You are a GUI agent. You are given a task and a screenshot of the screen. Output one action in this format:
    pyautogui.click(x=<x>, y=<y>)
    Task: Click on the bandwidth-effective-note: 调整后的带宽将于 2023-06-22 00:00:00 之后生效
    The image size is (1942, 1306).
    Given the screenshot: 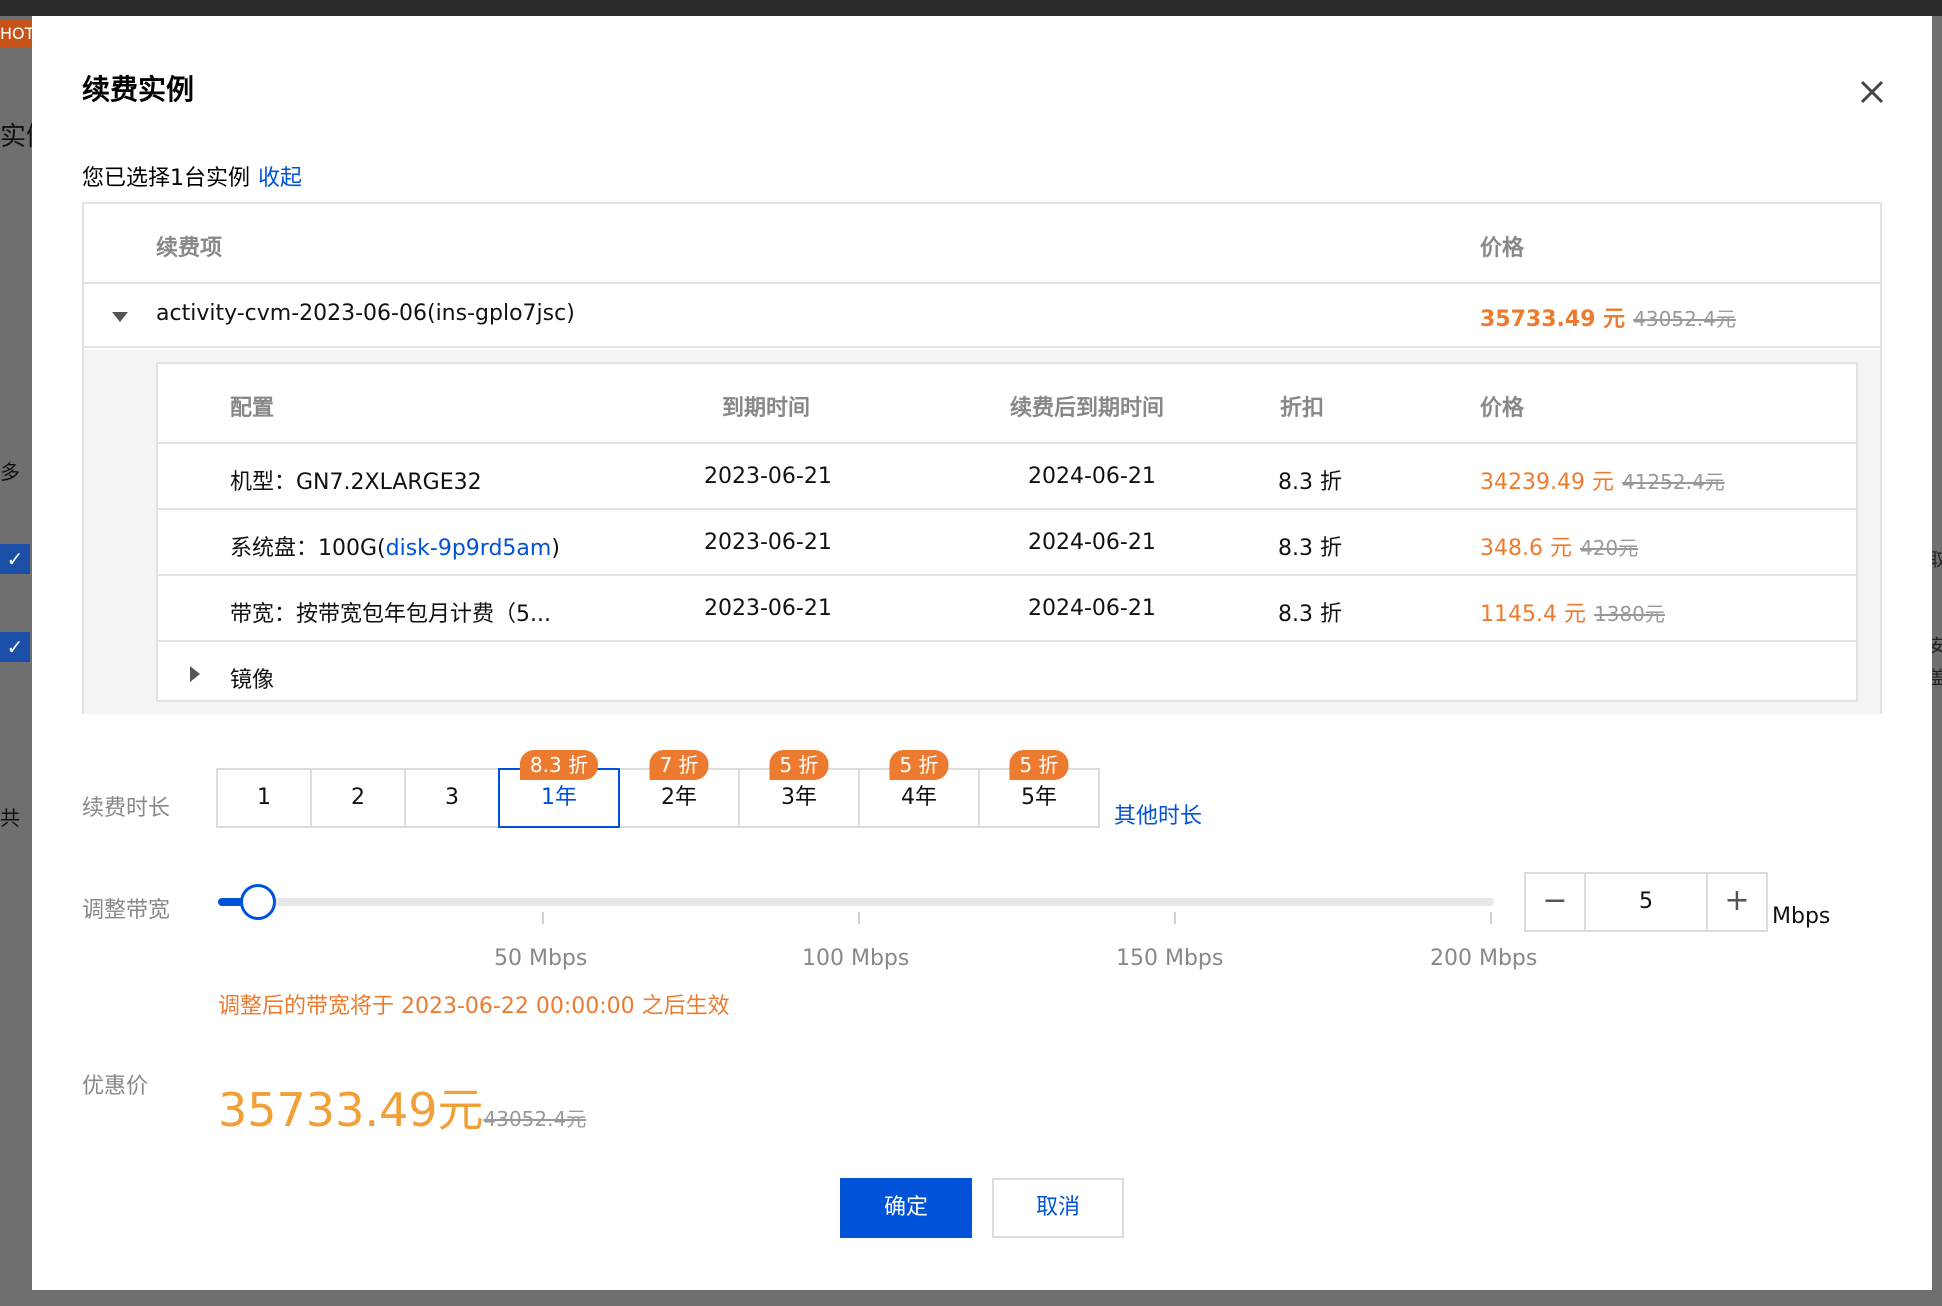 What is the action you would take?
    pyautogui.click(x=474, y=1006)
    